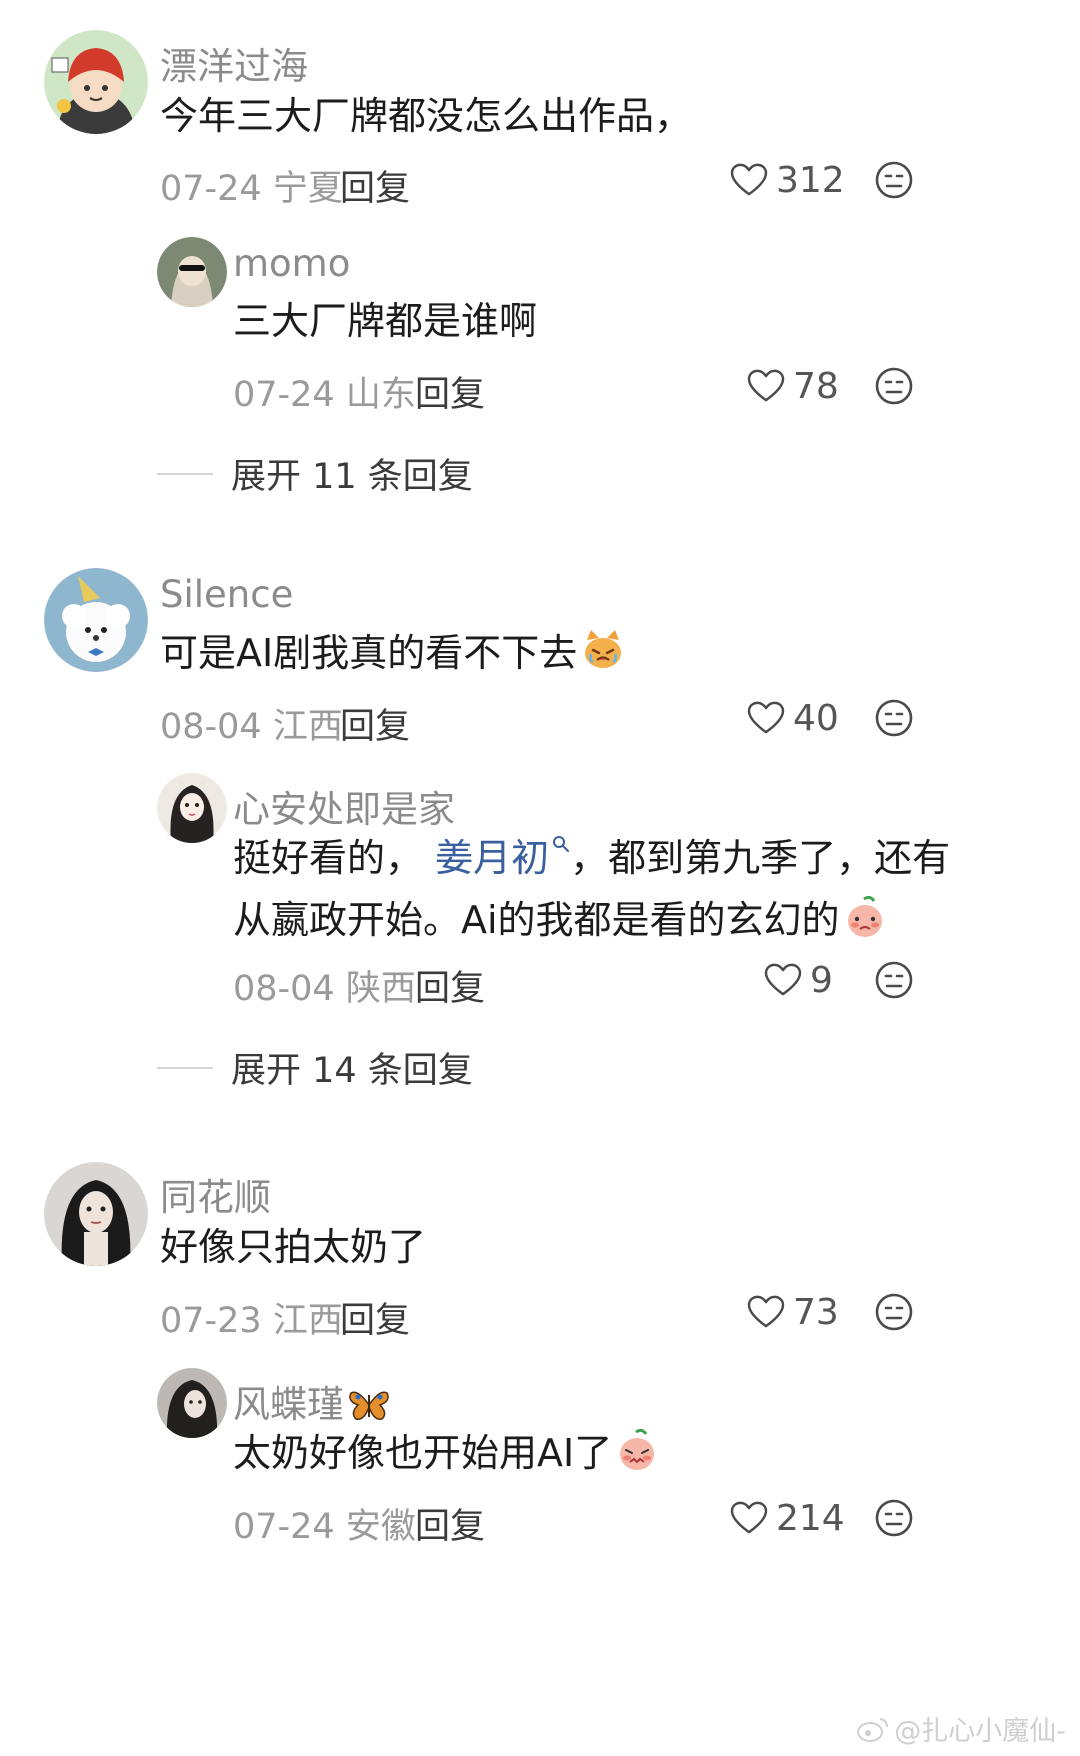 Image resolution: width=1080 pixels, height=1756 pixels. Describe the element at coordinates (211, 1321) in the screenshot. I see `comment-date: 07-23` at that location.